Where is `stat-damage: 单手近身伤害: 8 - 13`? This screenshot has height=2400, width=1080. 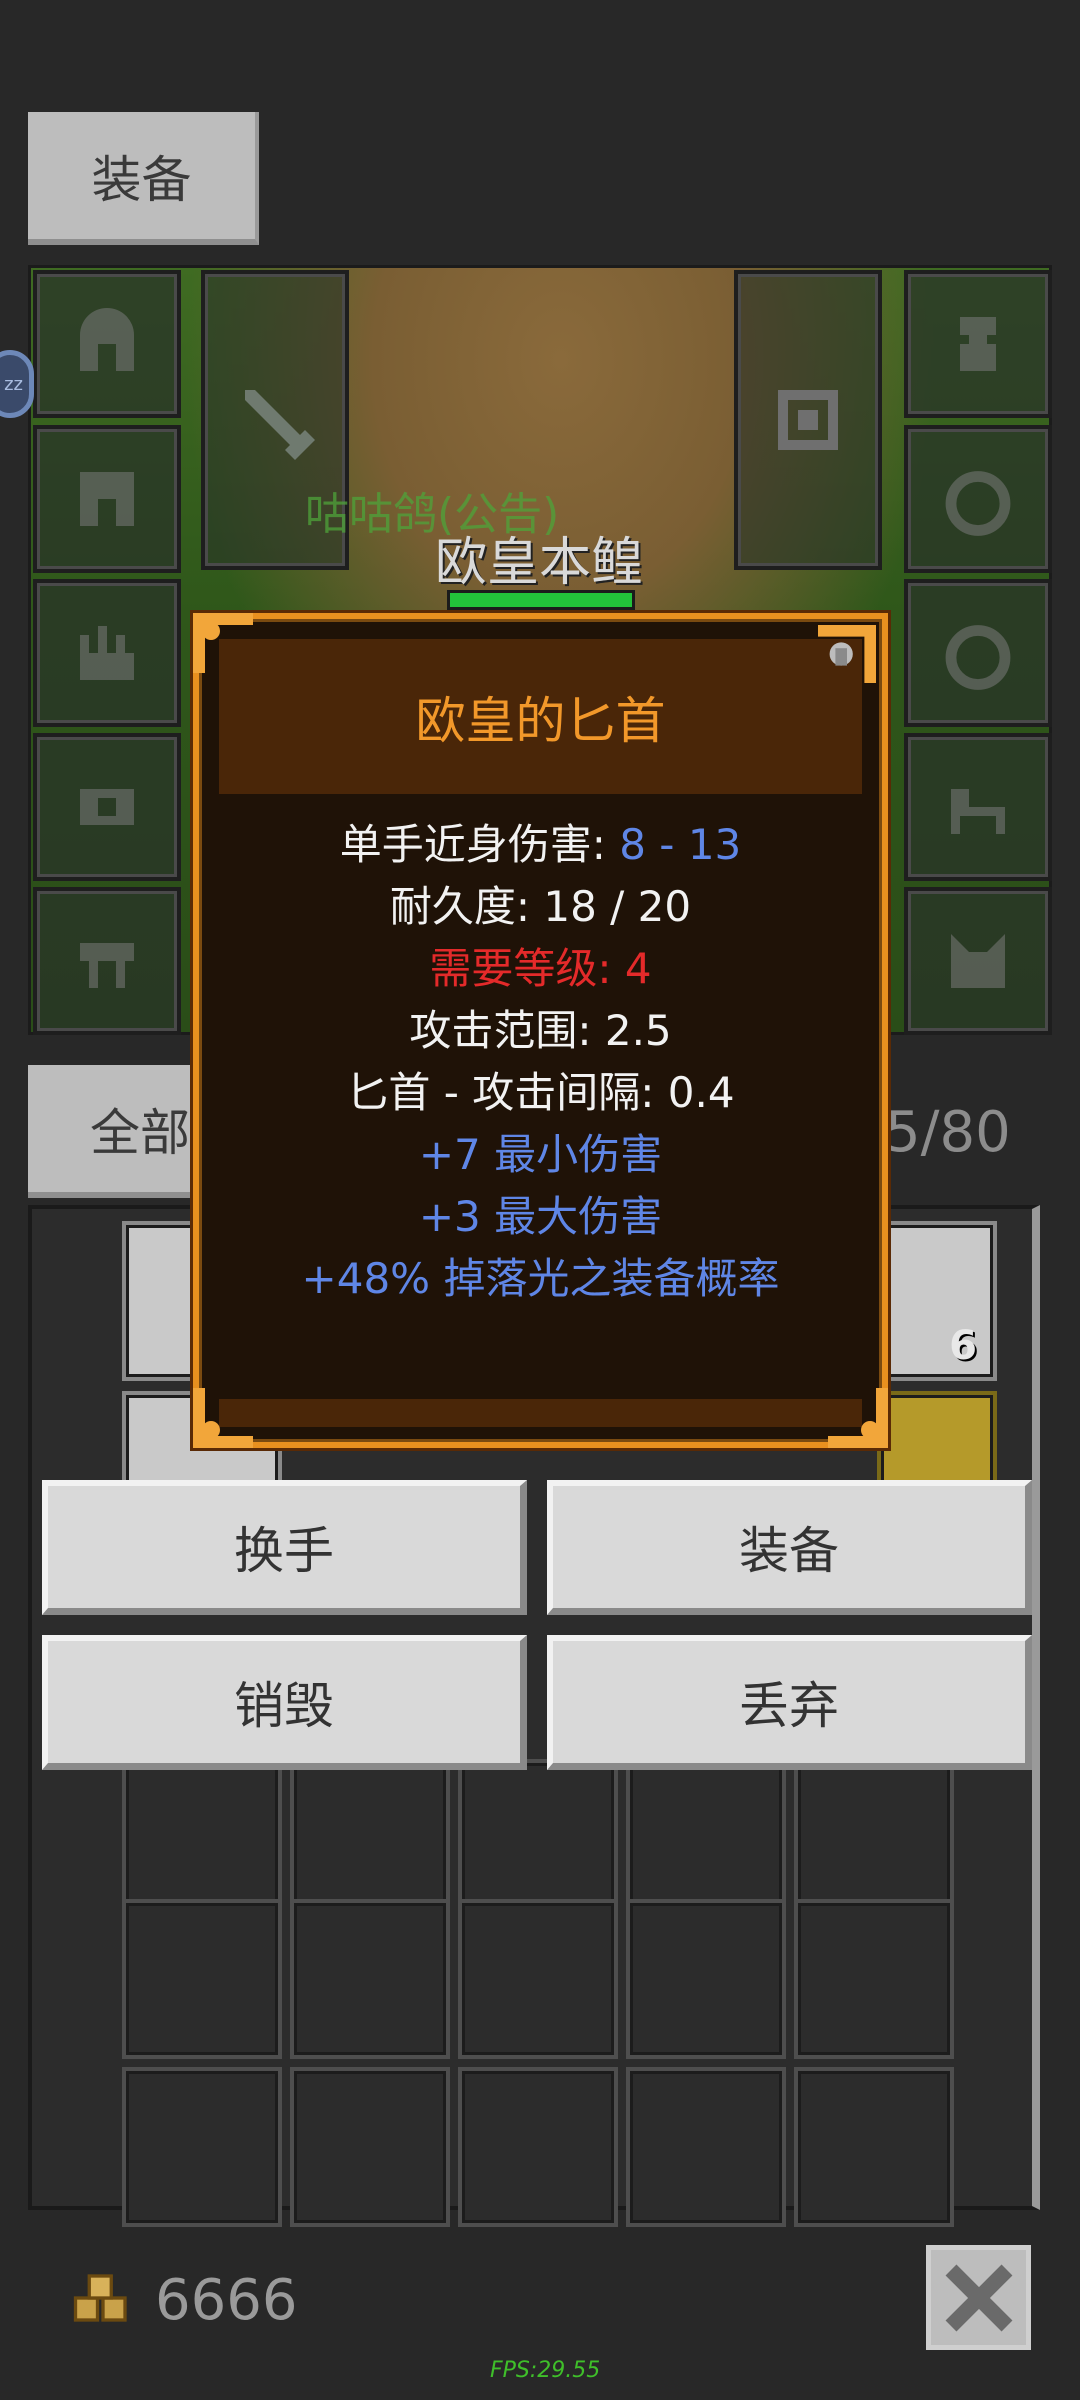
stat-damage: 单手近身伤害: 8 - 13 is located at coordinates (540, 845).